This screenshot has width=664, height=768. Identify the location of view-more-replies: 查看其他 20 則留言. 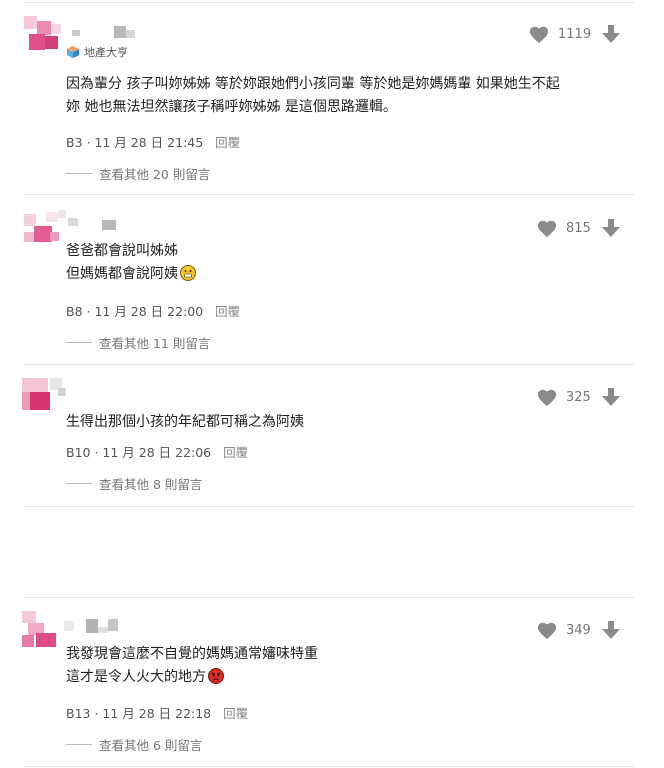
(138, 173).